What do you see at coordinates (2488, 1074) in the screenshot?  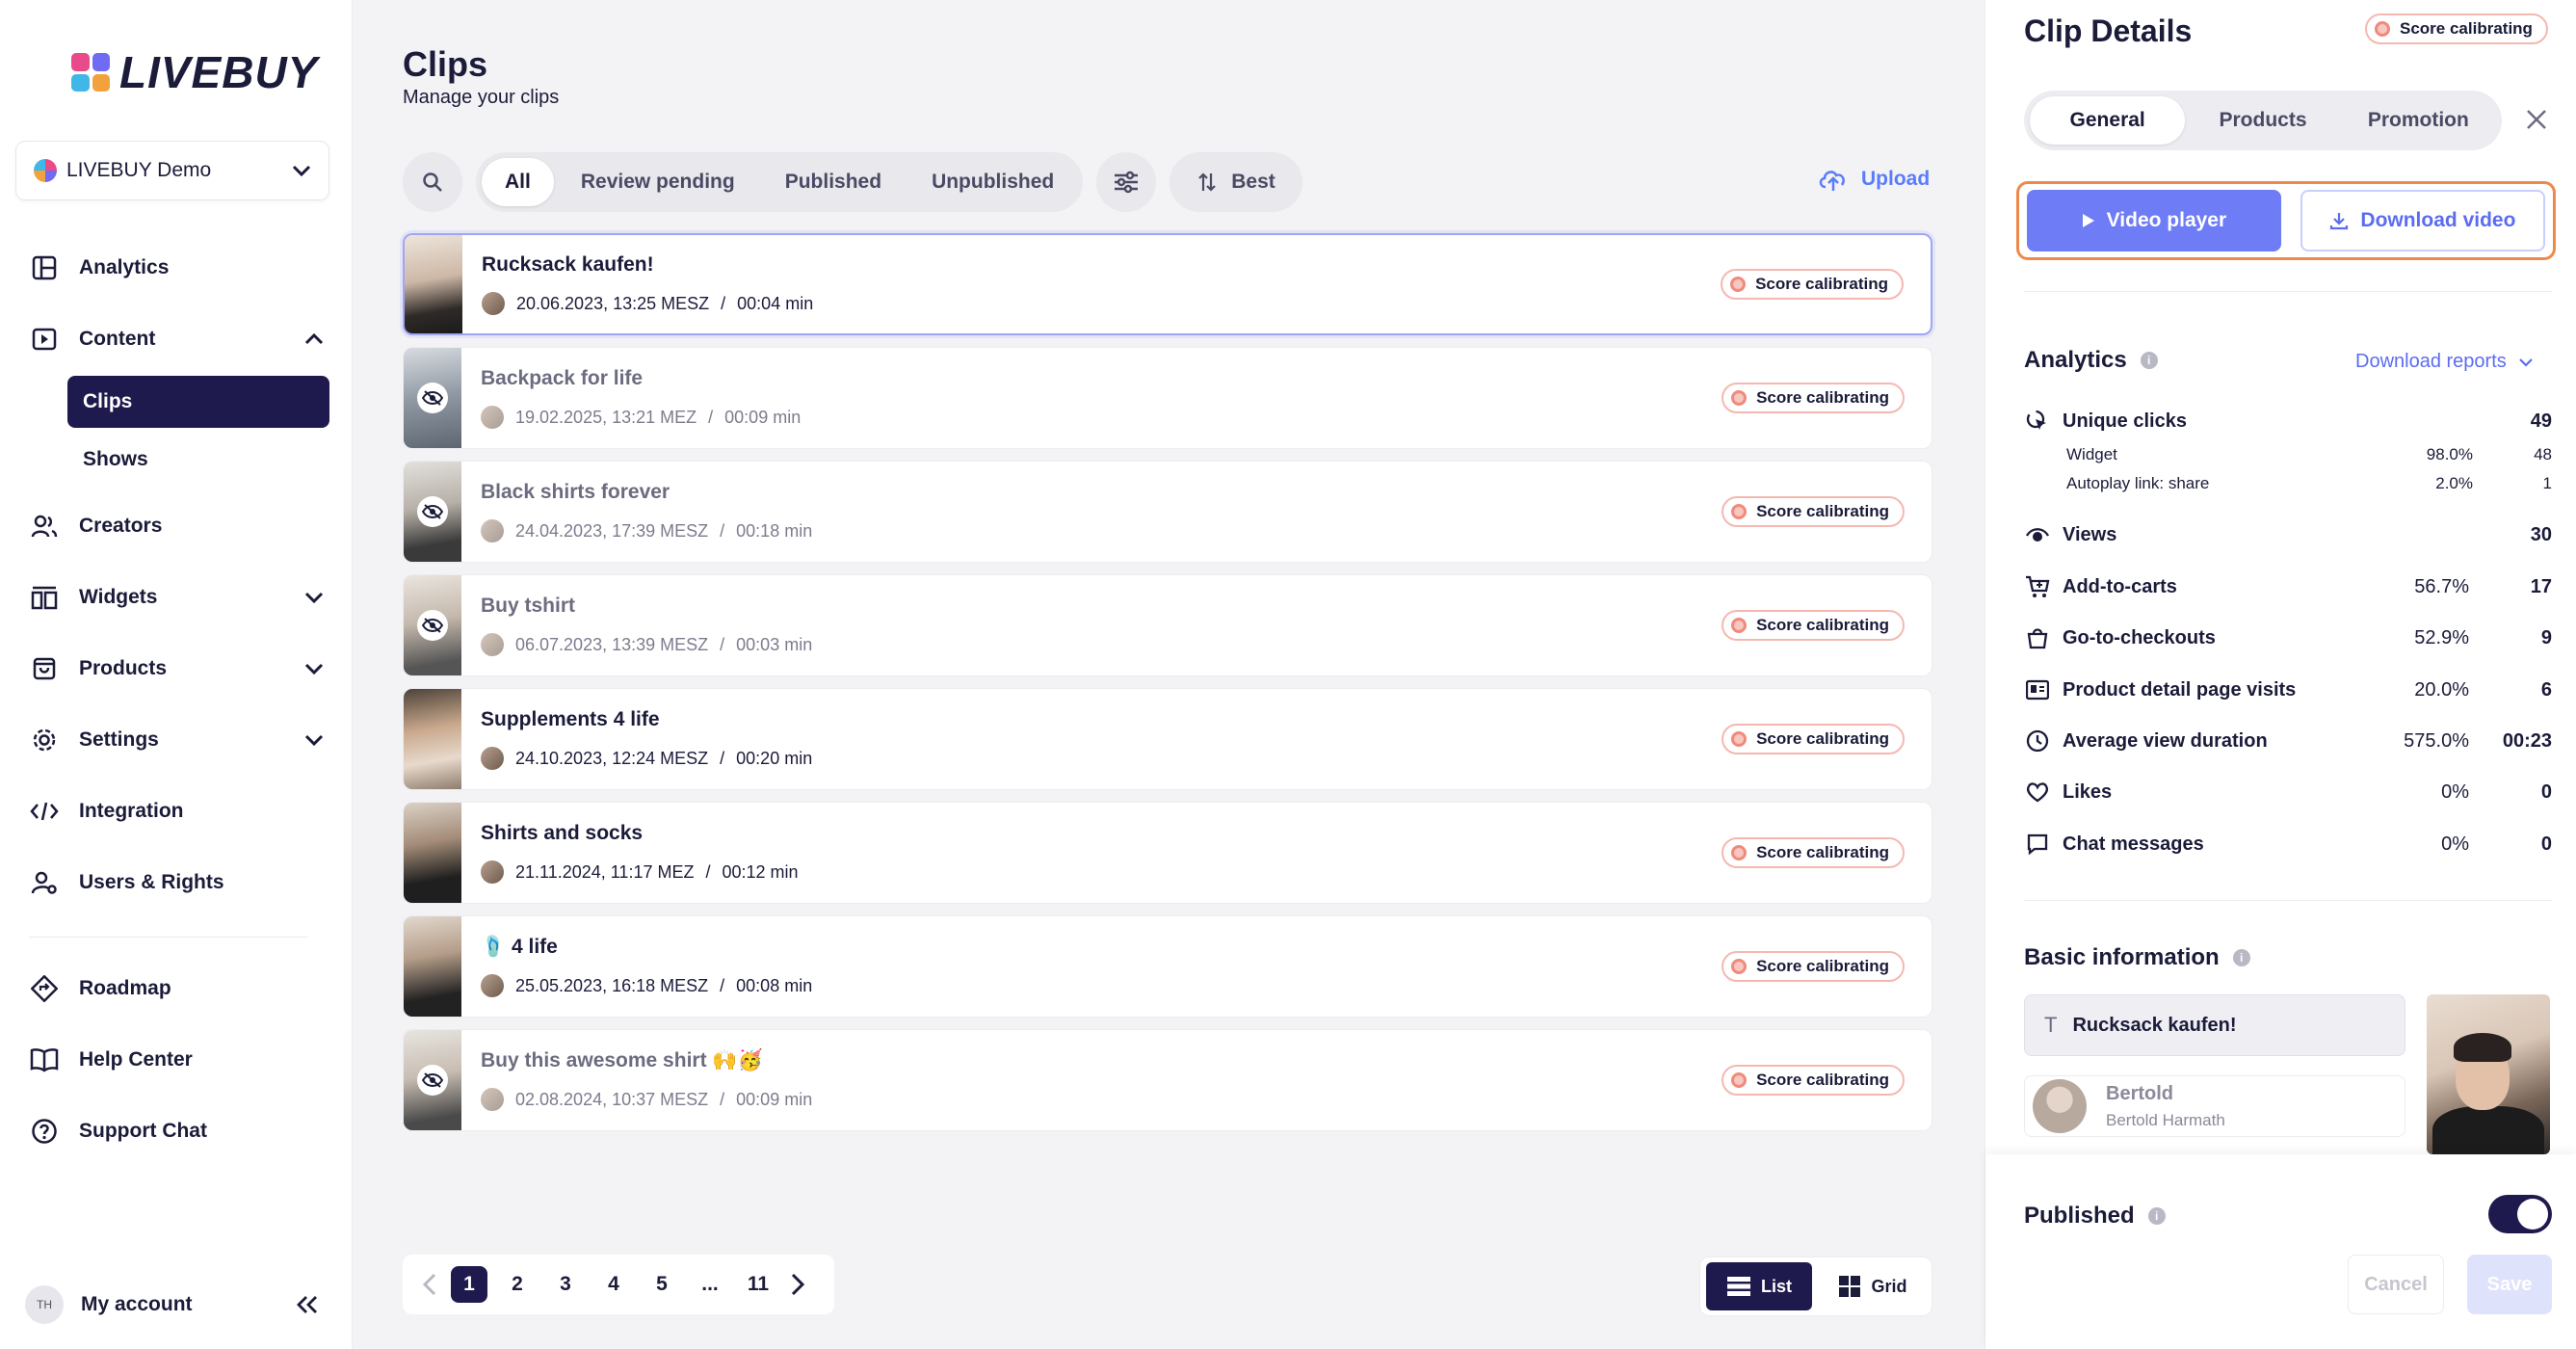 I see `clip-preview-thumbnail` at bounding box center [2488, 1074].